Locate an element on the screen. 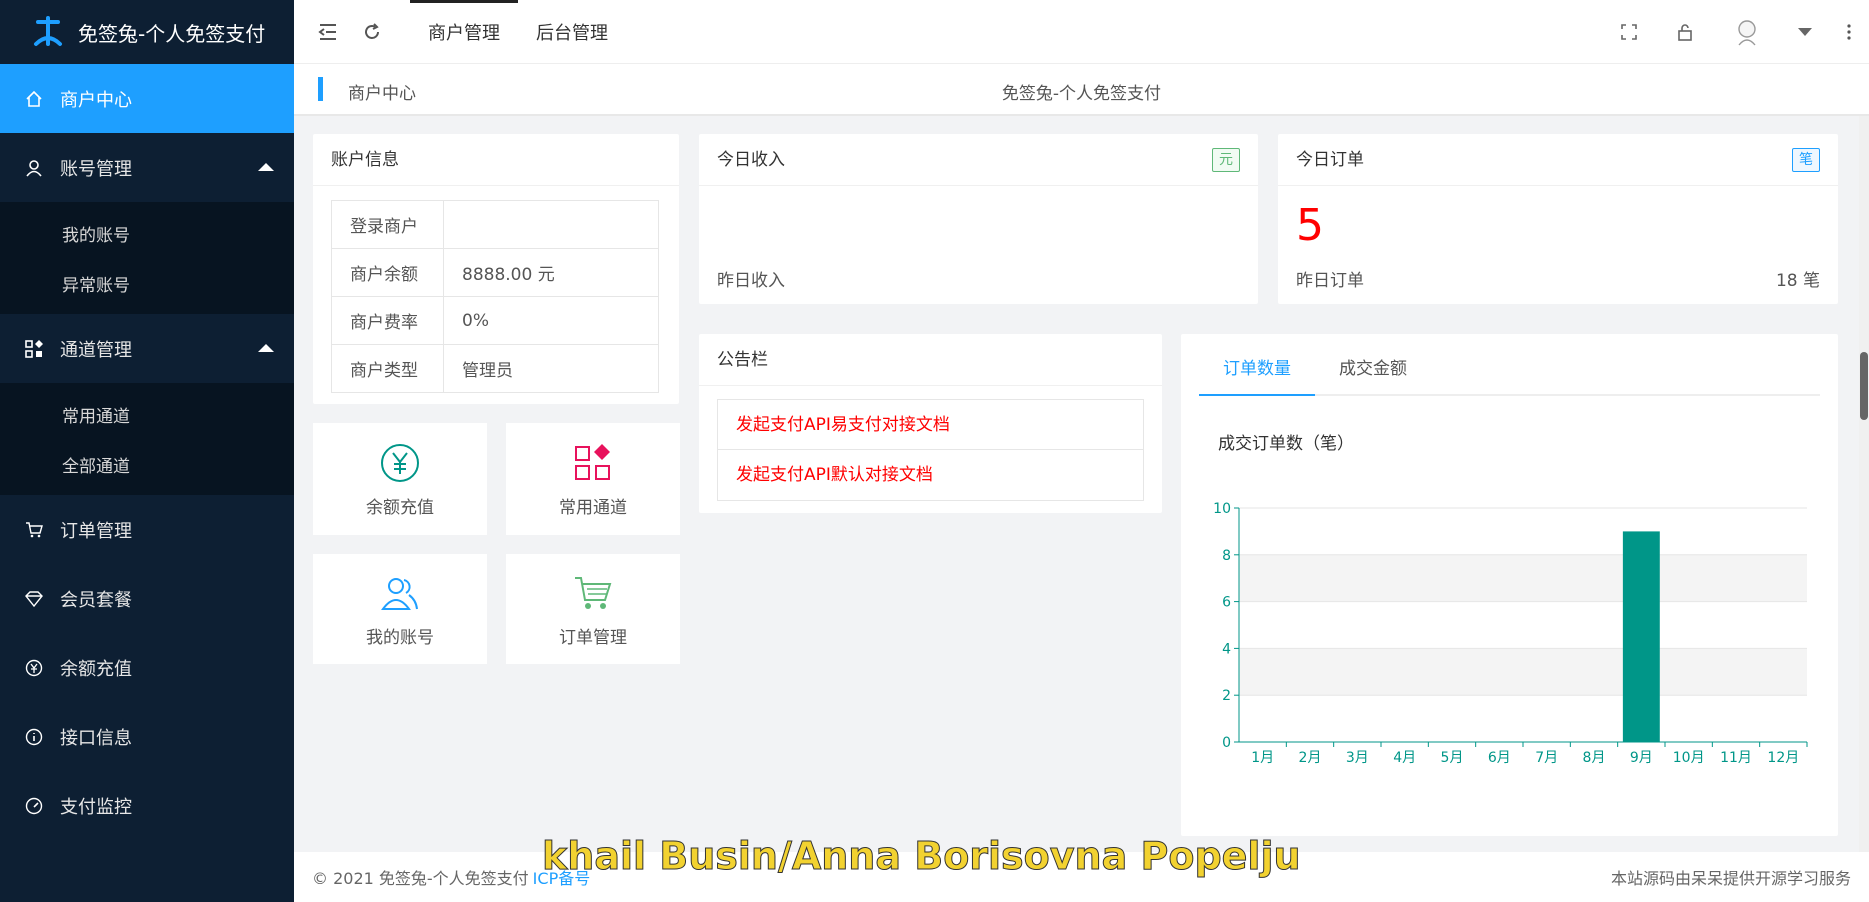 The height and width of the screenshot is (902, 1869). quick-recharge-button: 余额充值 is located at coordinates (400, 479).